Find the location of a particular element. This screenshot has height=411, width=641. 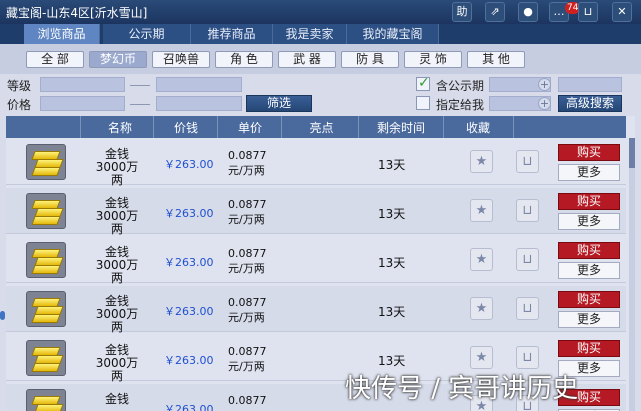

window-title: 藏宝阁-山东4区[沂水雪山] is located at coordinates (77, 13).